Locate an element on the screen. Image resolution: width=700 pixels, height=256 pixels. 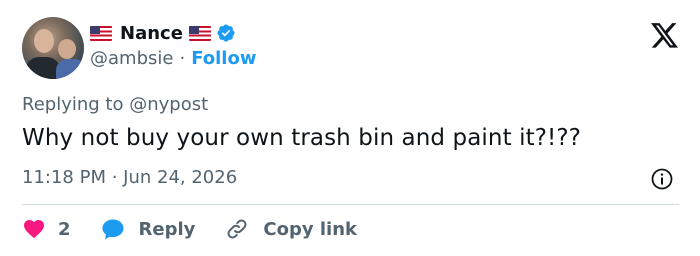
author-handle-row: @ambsie · Follow is located at coordinates (173, 58).